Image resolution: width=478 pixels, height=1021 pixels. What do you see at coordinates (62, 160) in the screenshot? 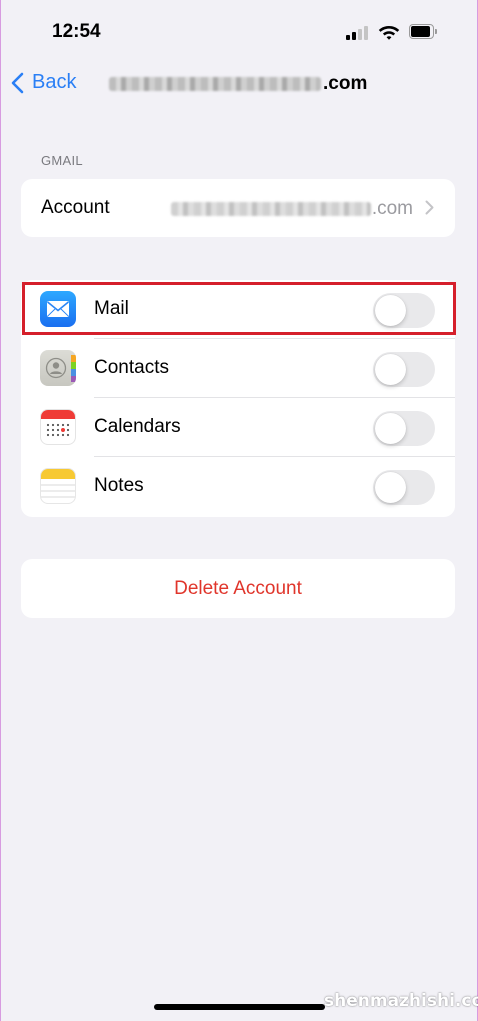
I see `section-header-gmail: GMAIL` at bounding box center [62, 160].